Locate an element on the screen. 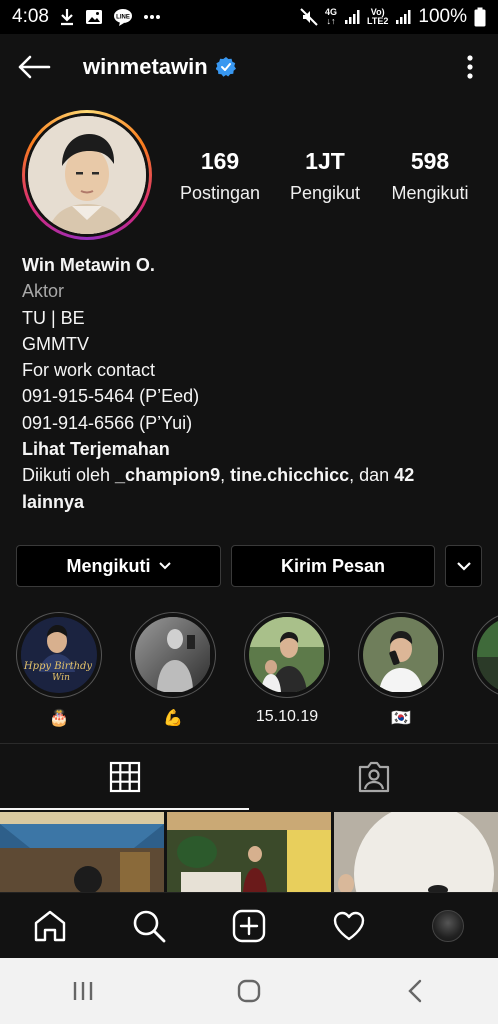  add-post-icon is located at coordinates (249, 925).